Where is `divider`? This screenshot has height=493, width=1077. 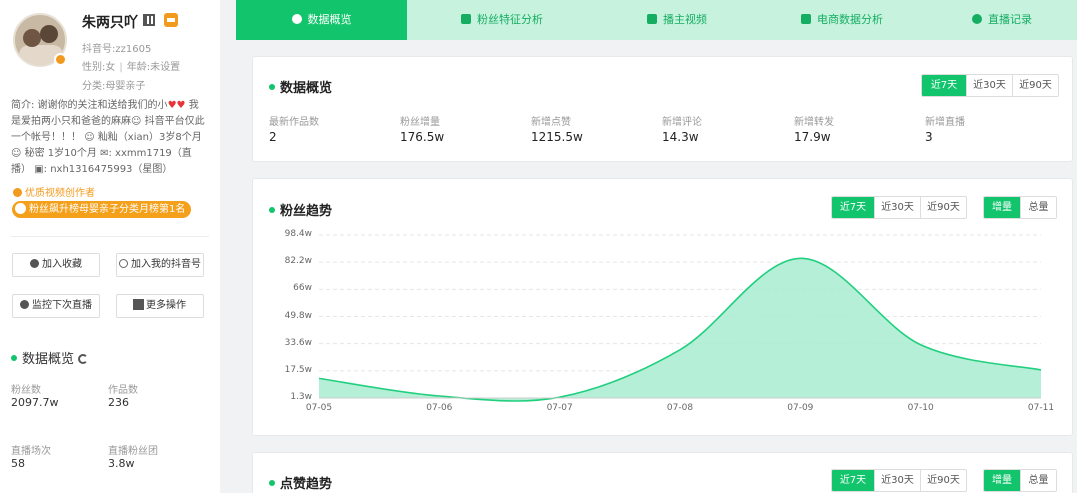 divider is located at coordinates (110, 236).